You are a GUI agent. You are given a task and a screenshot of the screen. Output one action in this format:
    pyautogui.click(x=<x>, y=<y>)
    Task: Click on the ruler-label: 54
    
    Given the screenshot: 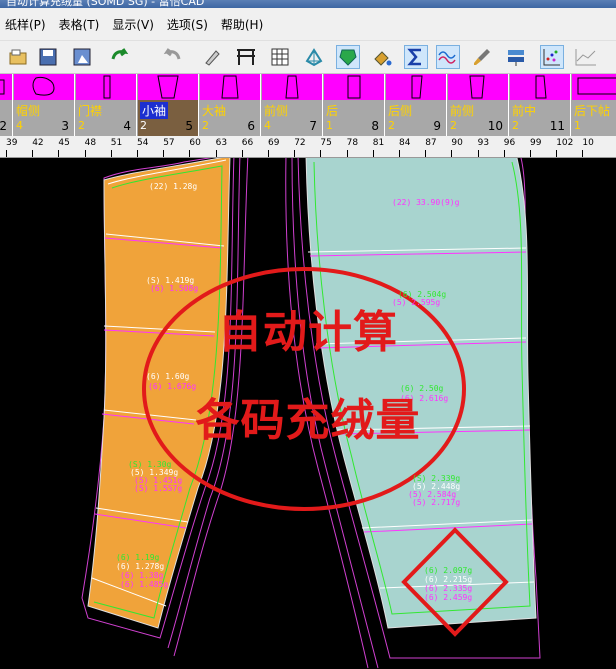 What is the action you would take?
    pyautogui.click(x=143, y=143)
    